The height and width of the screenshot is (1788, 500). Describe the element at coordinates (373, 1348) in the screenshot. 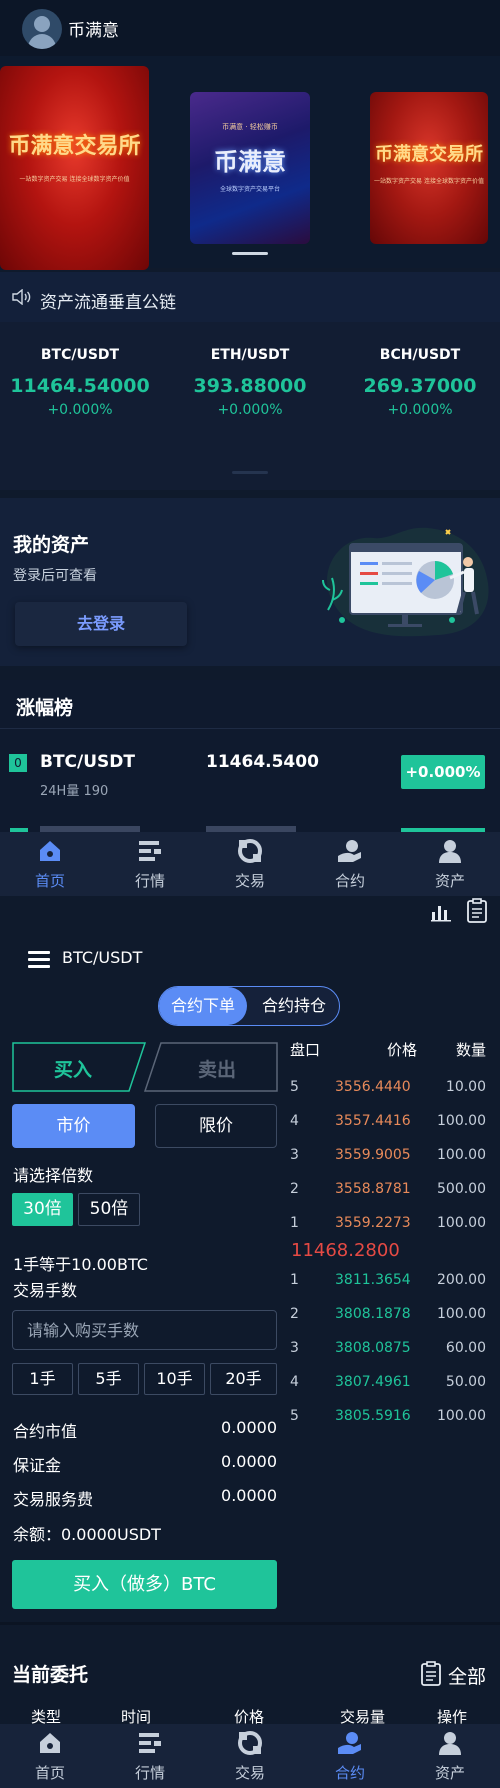

I see `bid-price: 3808.0875` at that location.